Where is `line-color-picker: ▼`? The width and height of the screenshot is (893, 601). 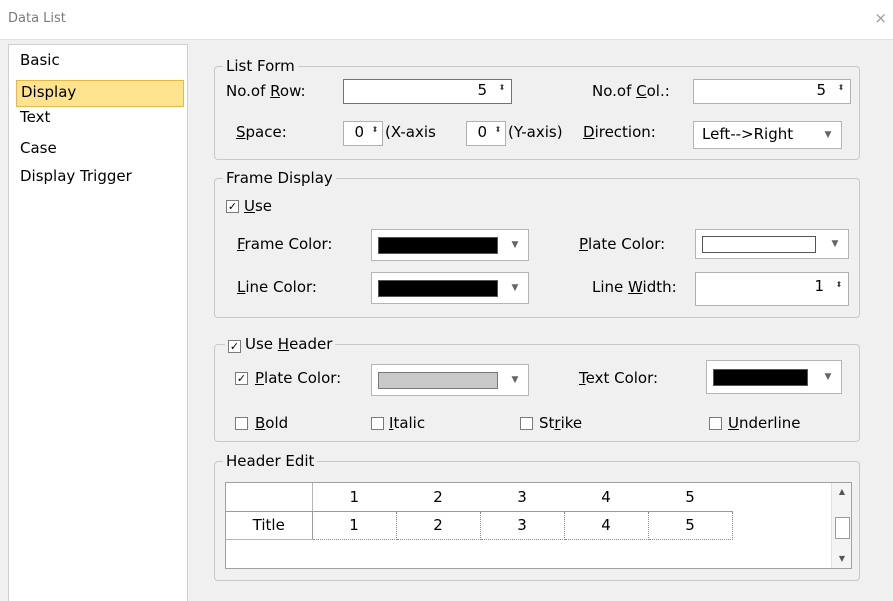 line-color-picker: ▼ is located at coordinates (450, 288).